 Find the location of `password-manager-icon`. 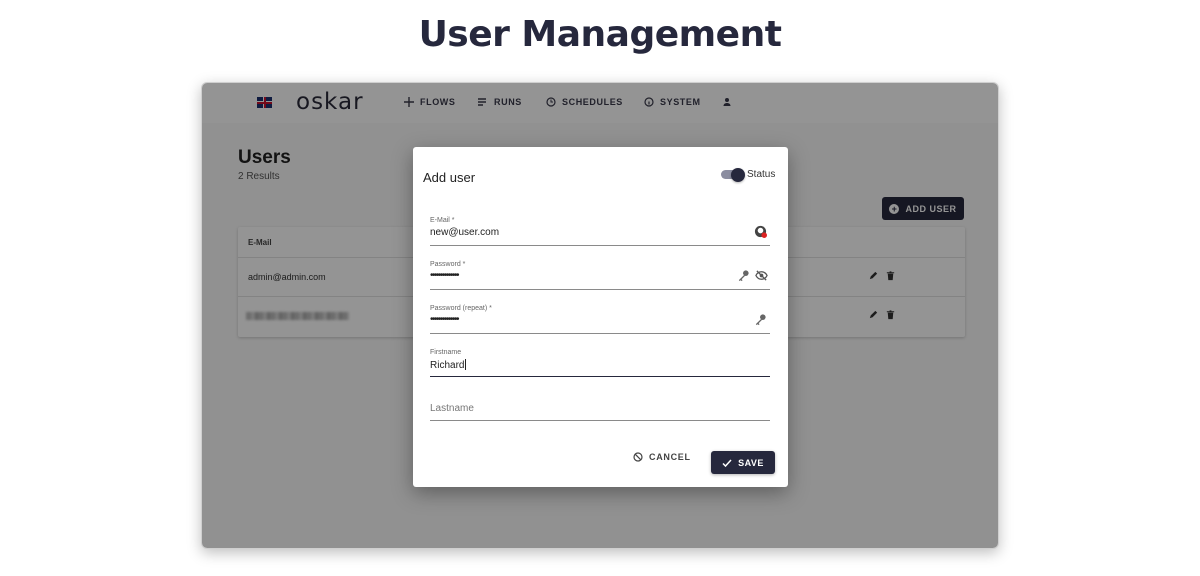

password-manager-icon is located at coordinates (760, 231).